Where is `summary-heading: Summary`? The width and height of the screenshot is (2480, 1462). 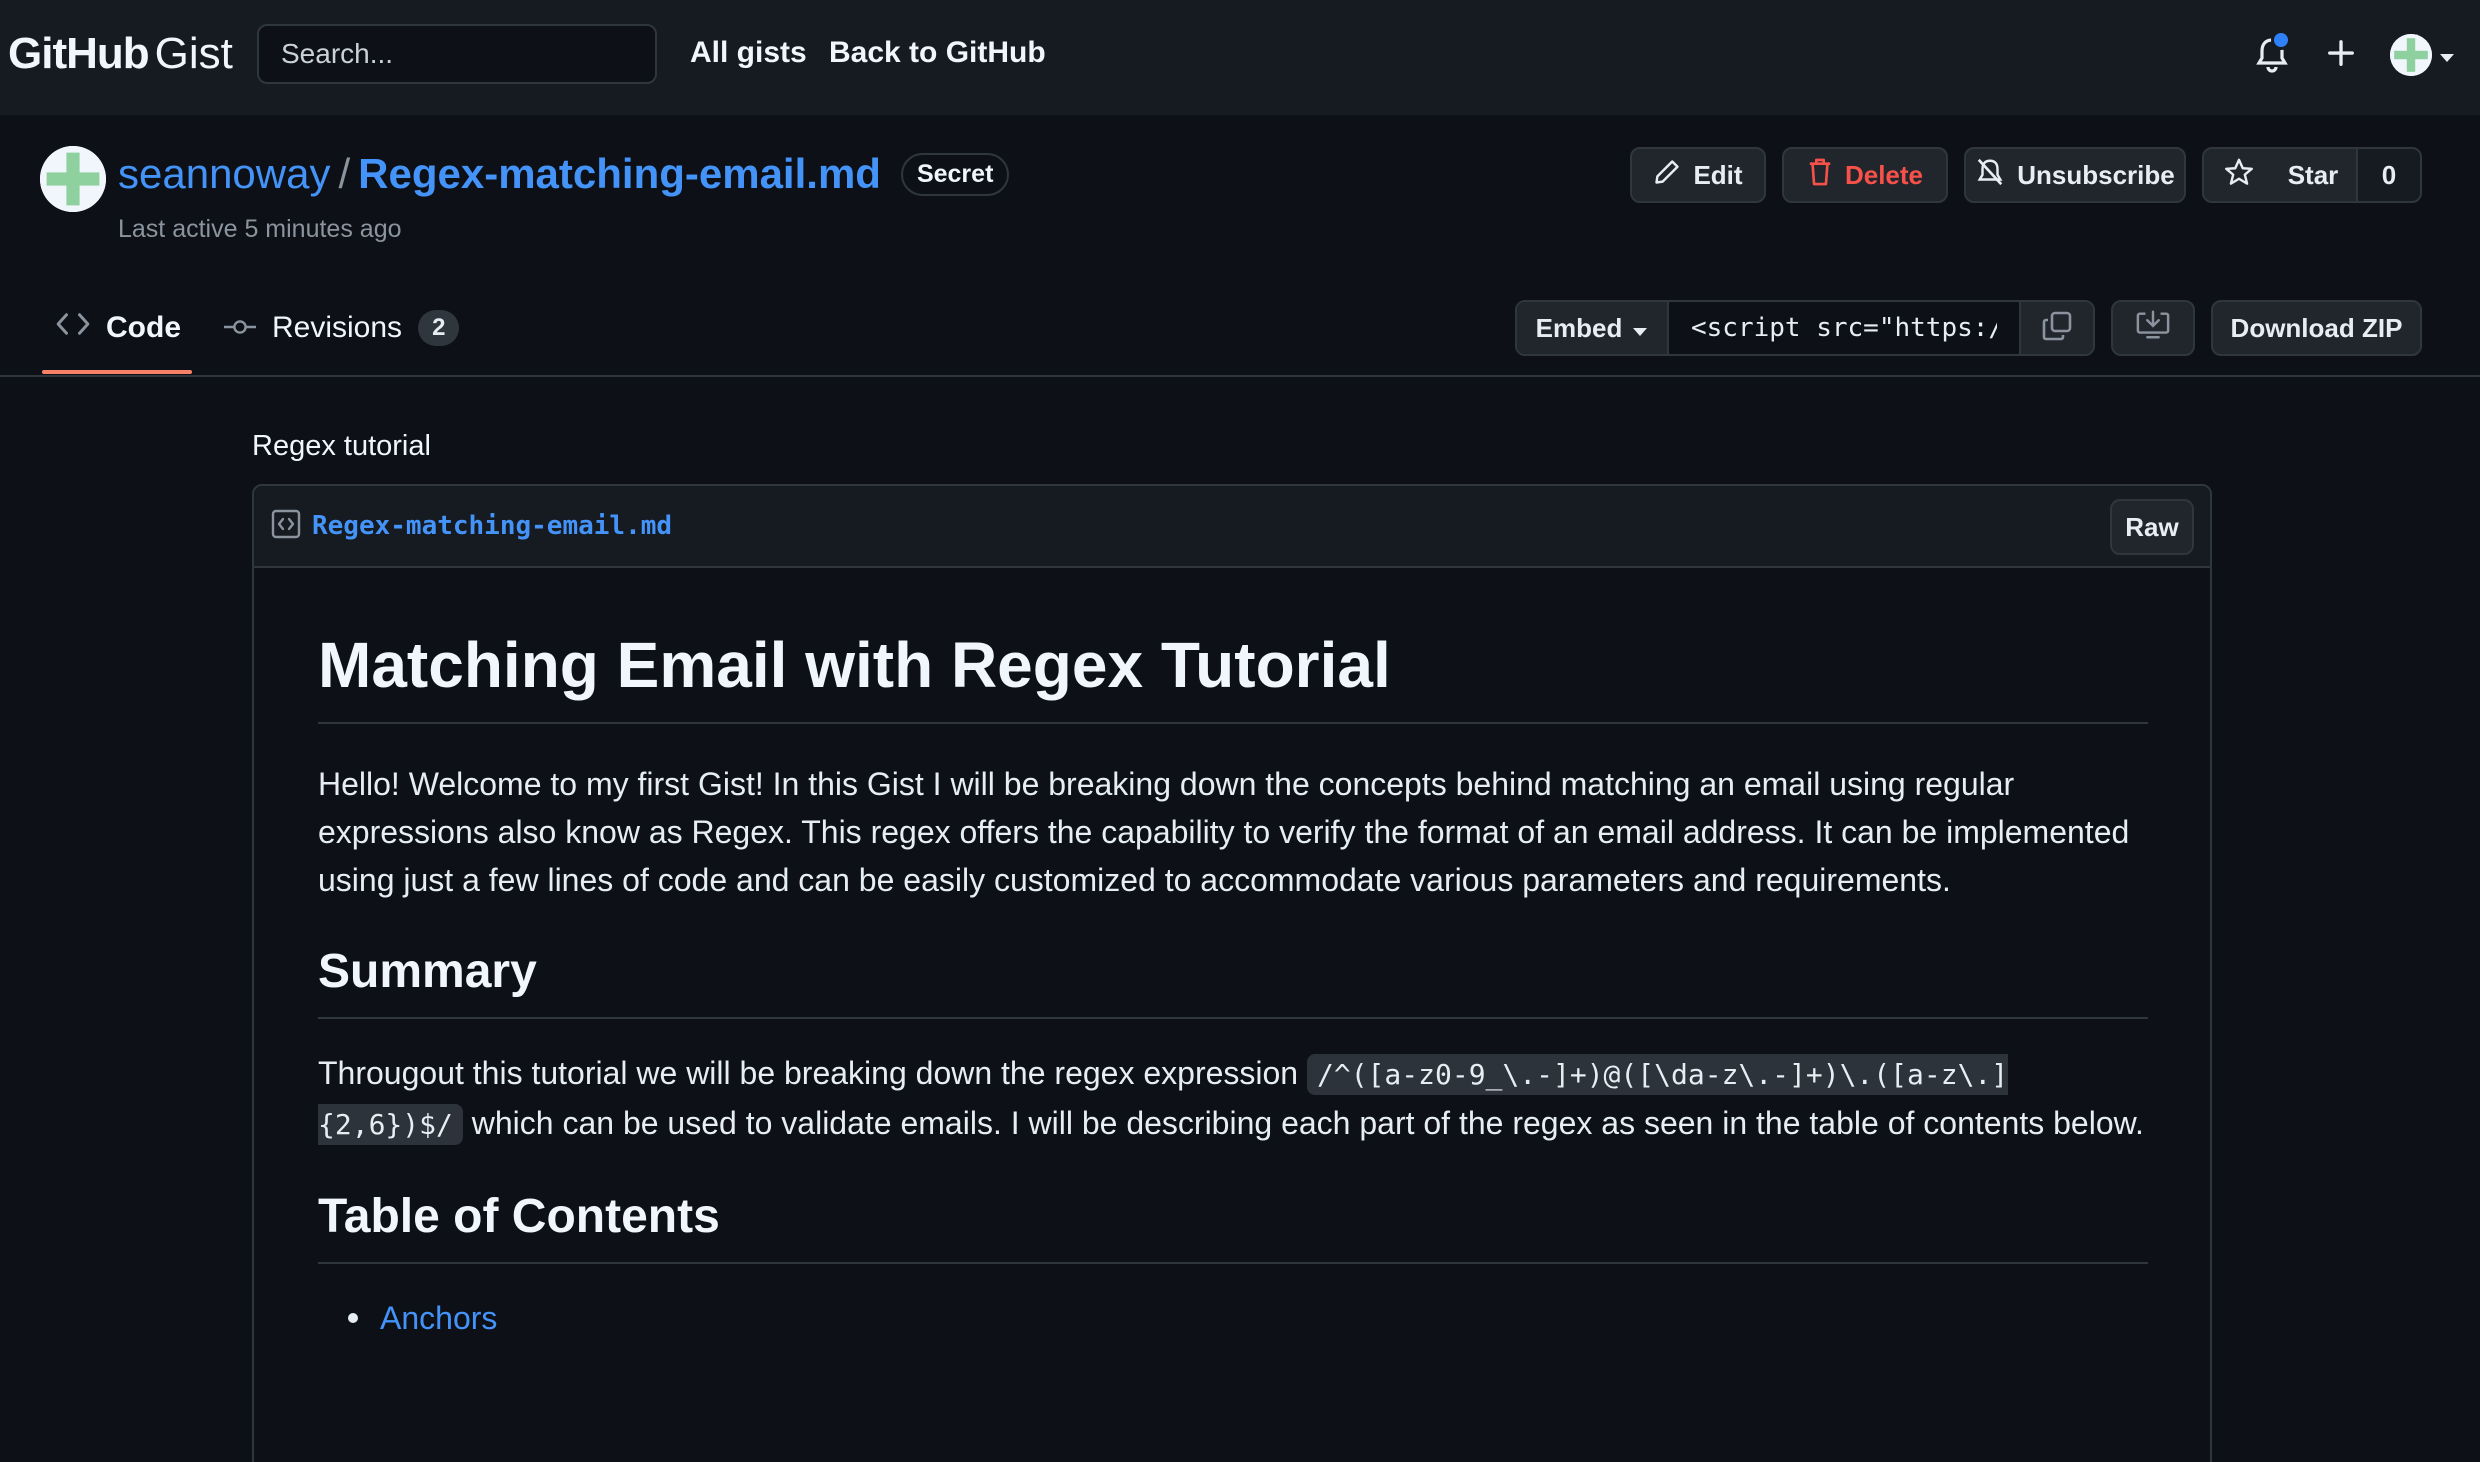
summary-heading: Summary is located at coordinates (1233, 981).